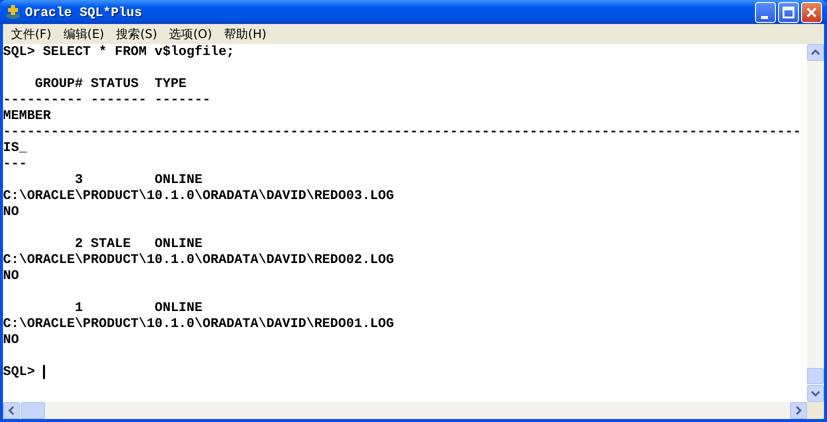  I want to click on menu-item: 编辑(E), so click(83, 34).